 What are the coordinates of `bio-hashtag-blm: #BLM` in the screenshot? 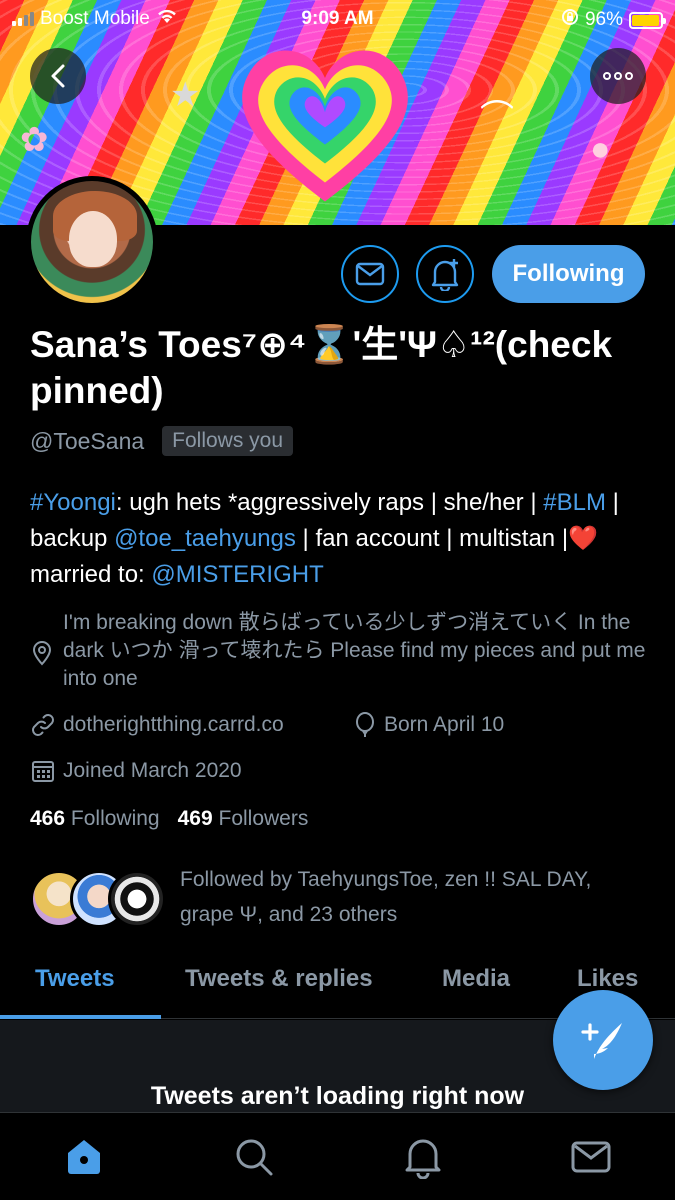 It's located at (574, 502).